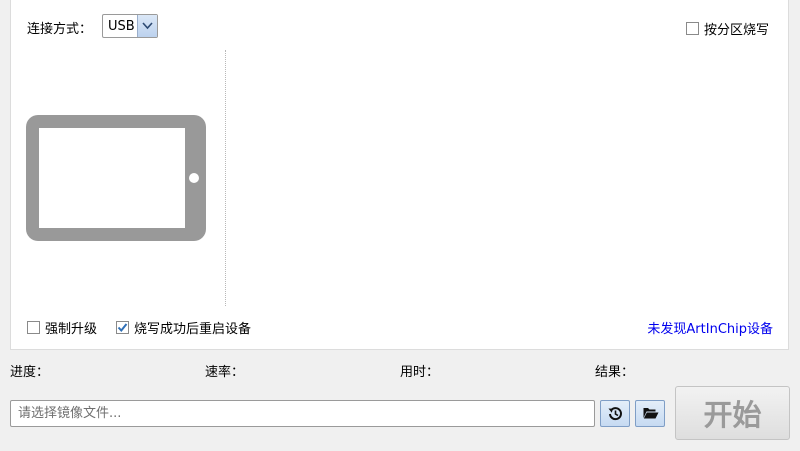 This screenshot has height=451, width=800. Describe the element at coordinates (225, 178) in the screenshot. I see `panel-divider` at that location.